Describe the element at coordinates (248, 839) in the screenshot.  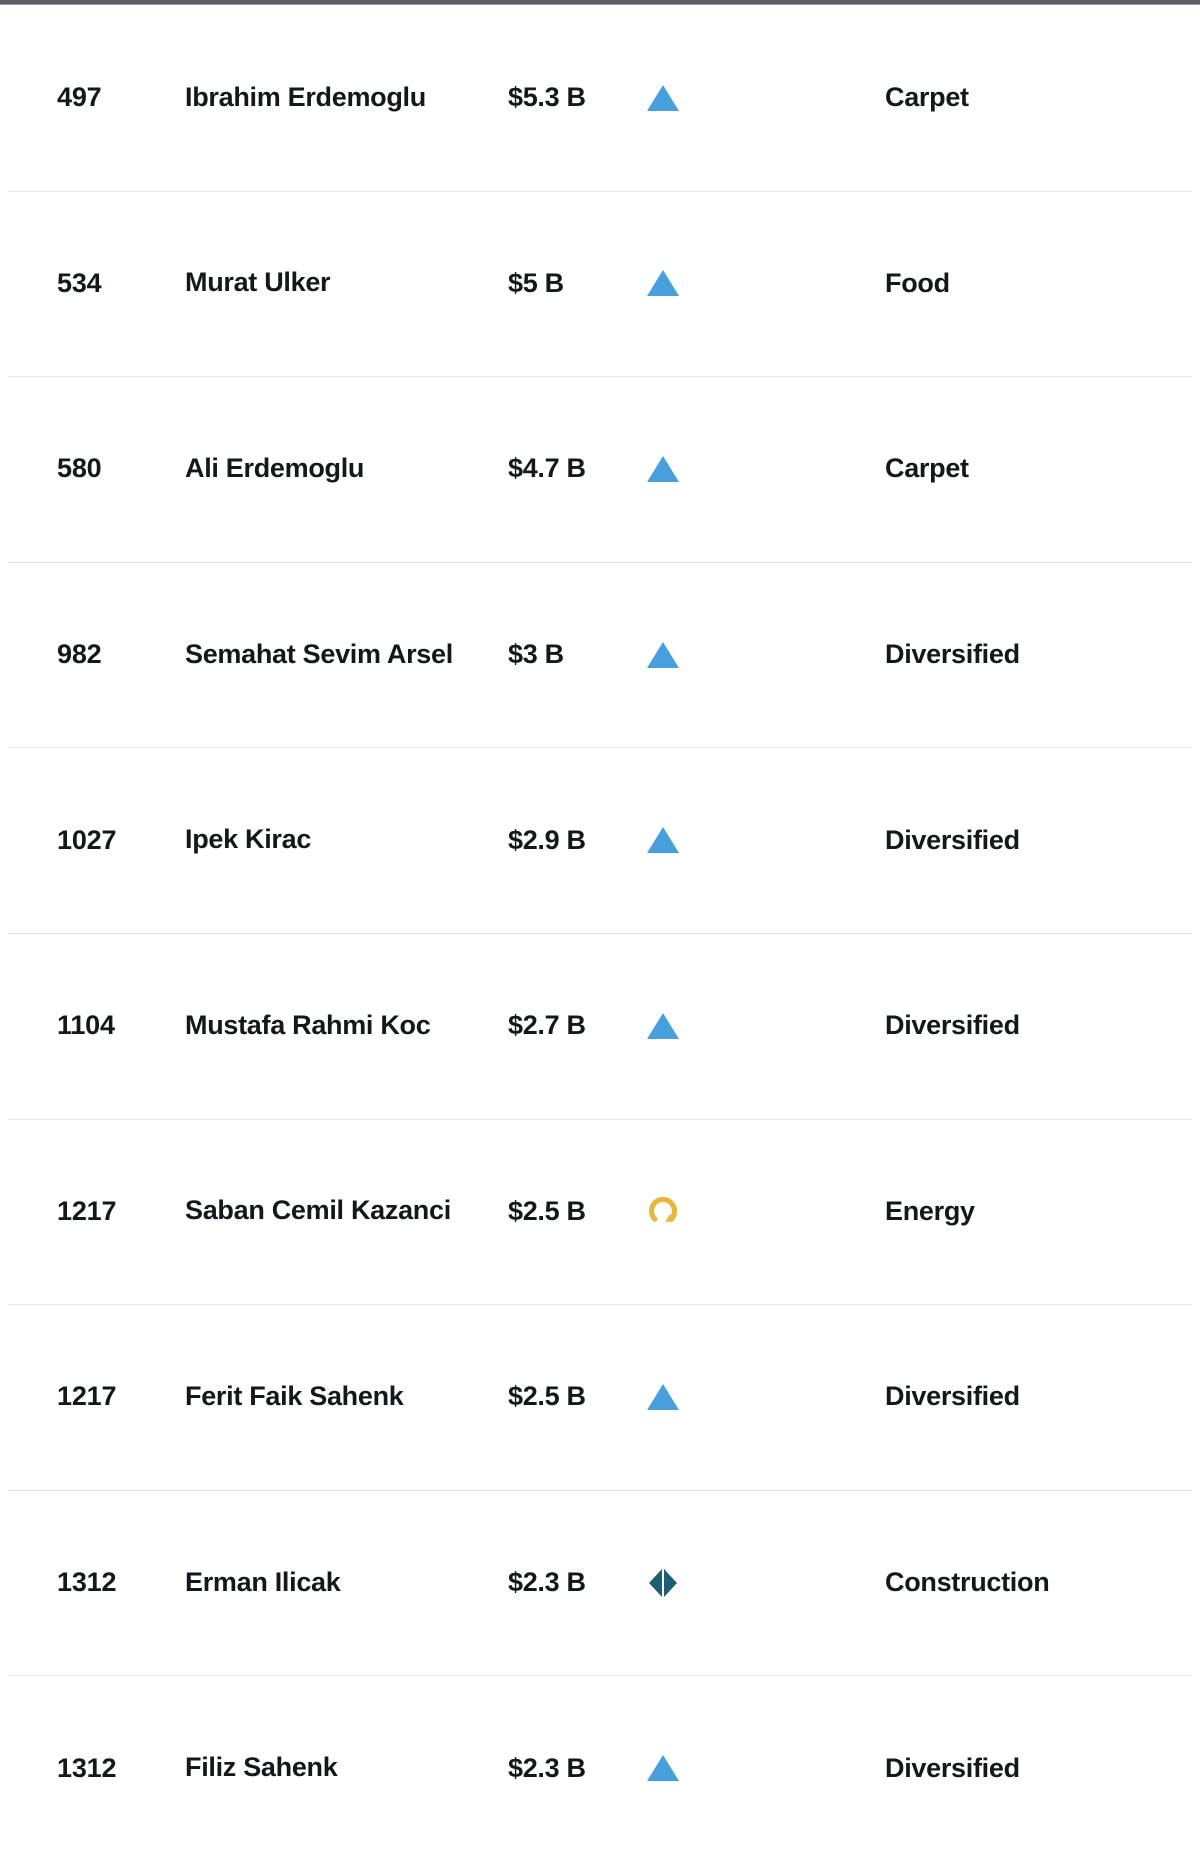
I see `person-name: Ipek Kirac` at that location.